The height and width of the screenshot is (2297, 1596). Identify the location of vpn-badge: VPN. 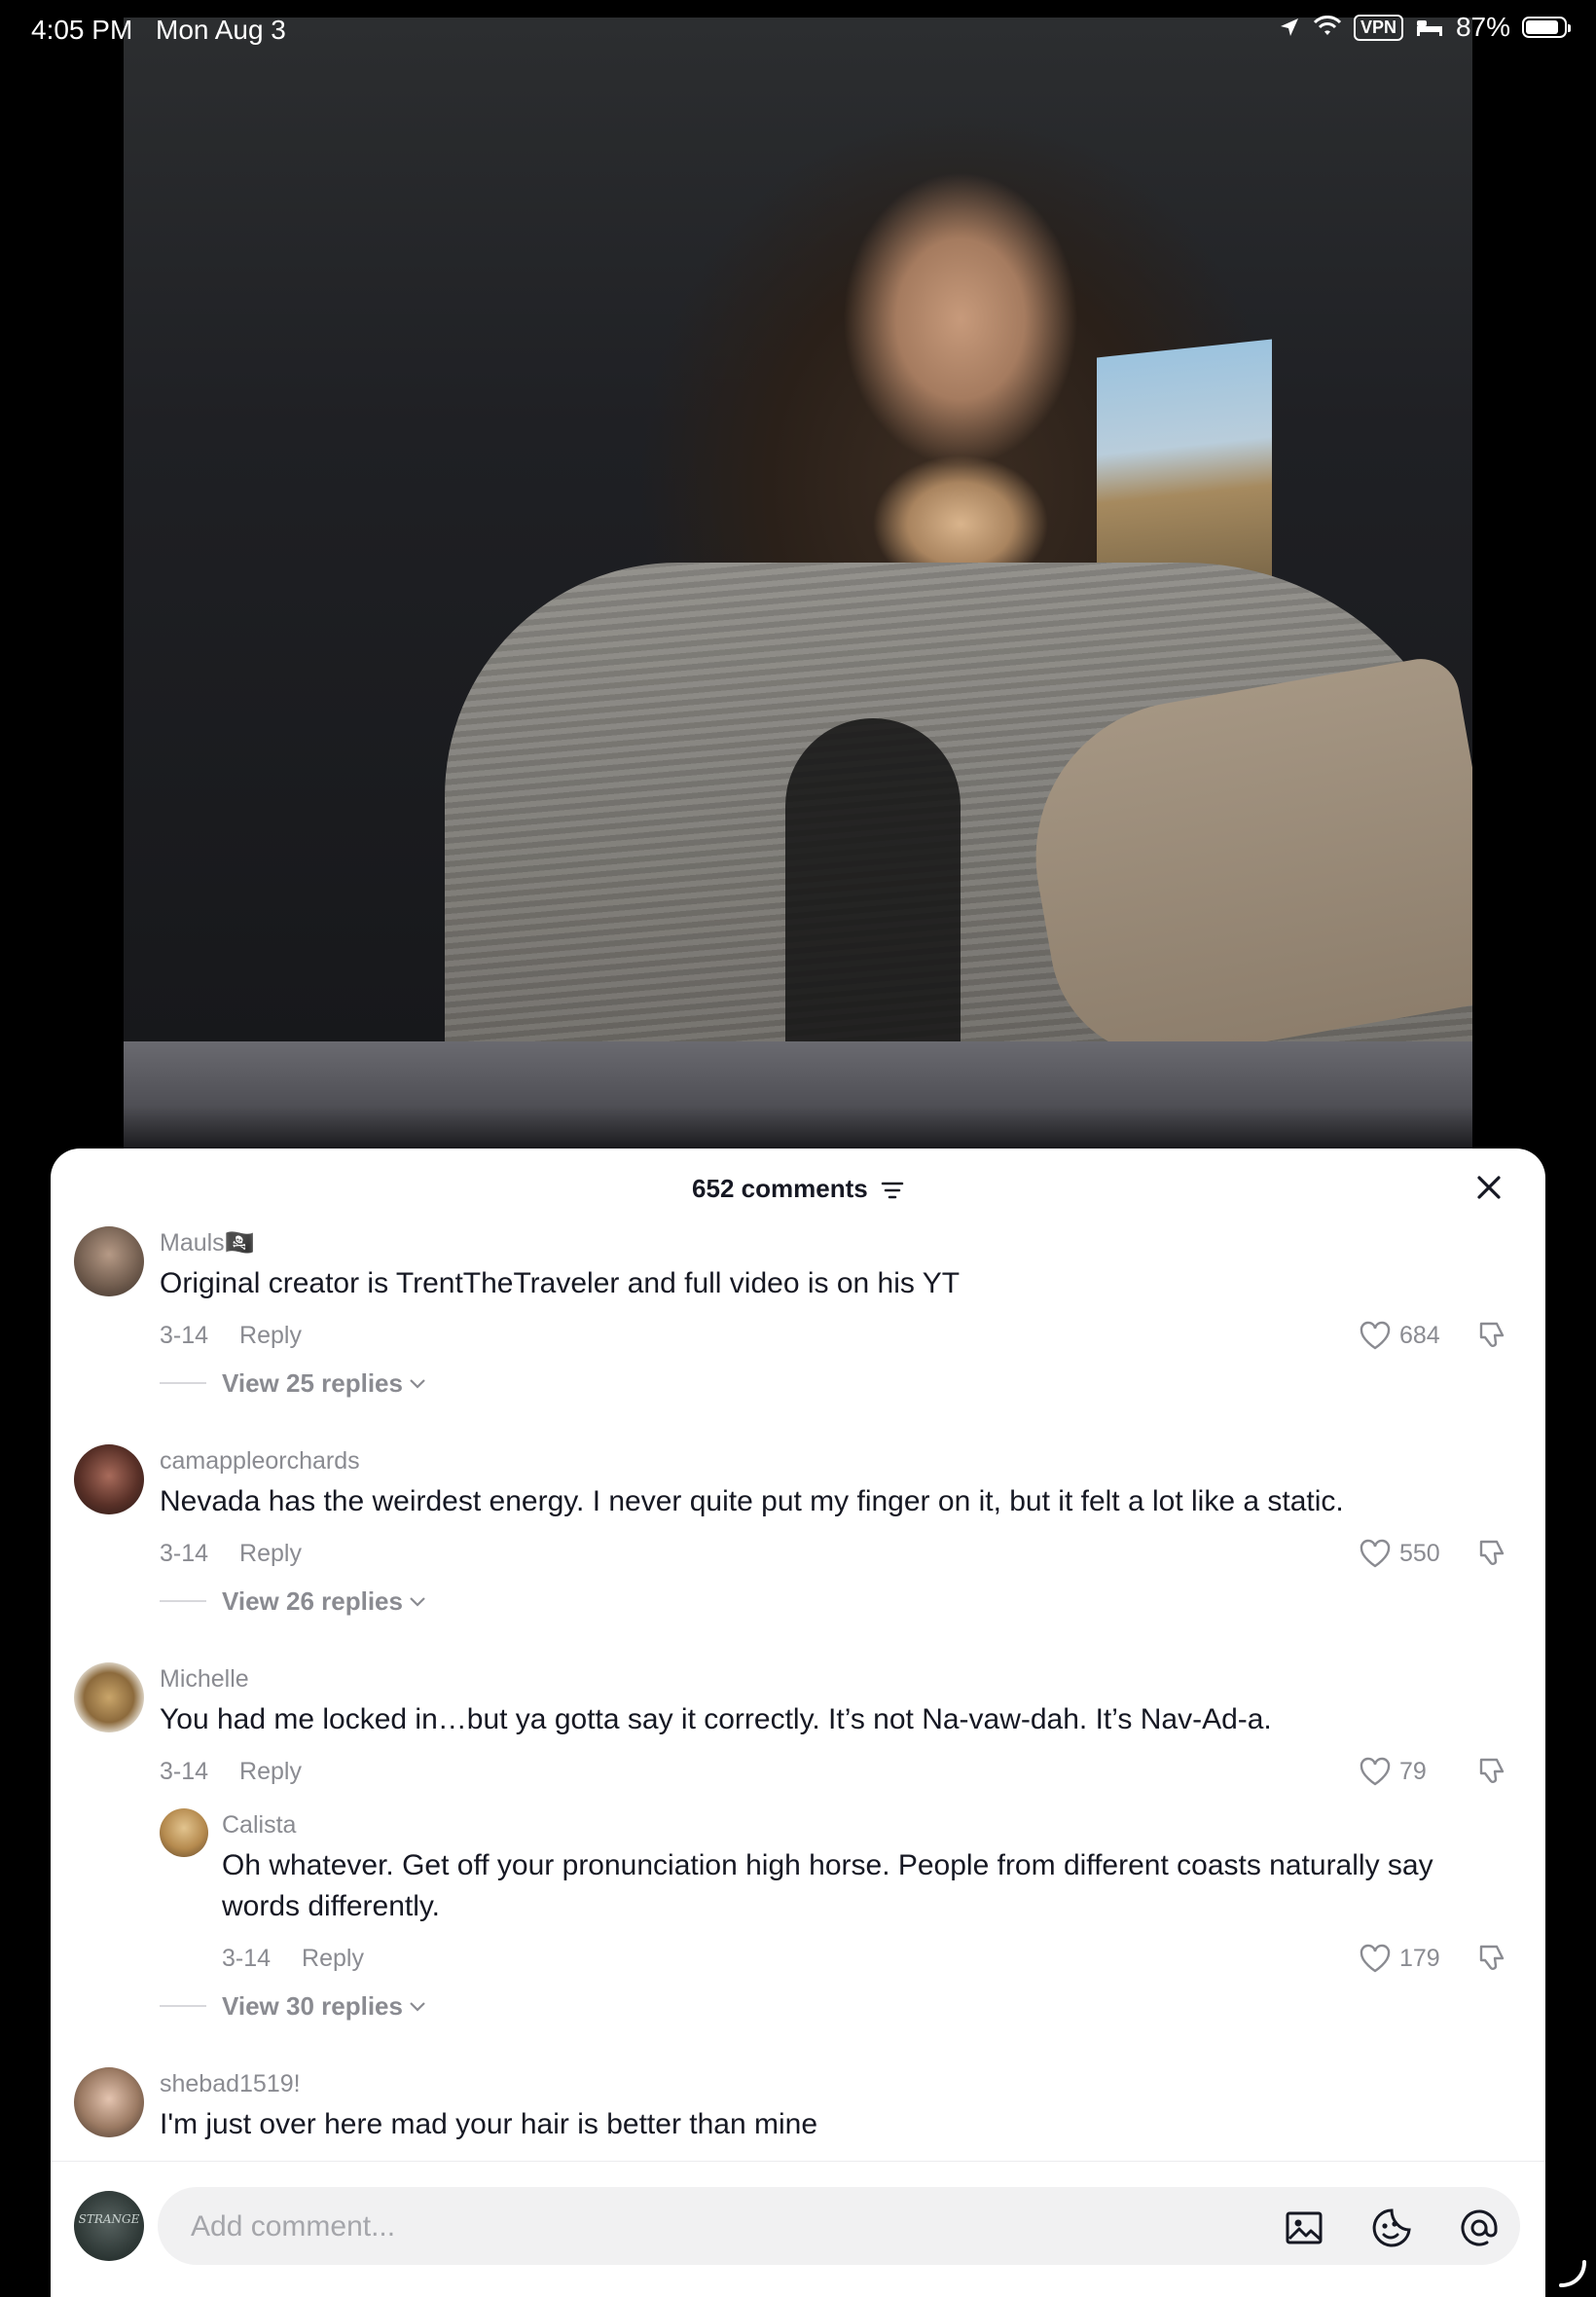
(1378, 27).